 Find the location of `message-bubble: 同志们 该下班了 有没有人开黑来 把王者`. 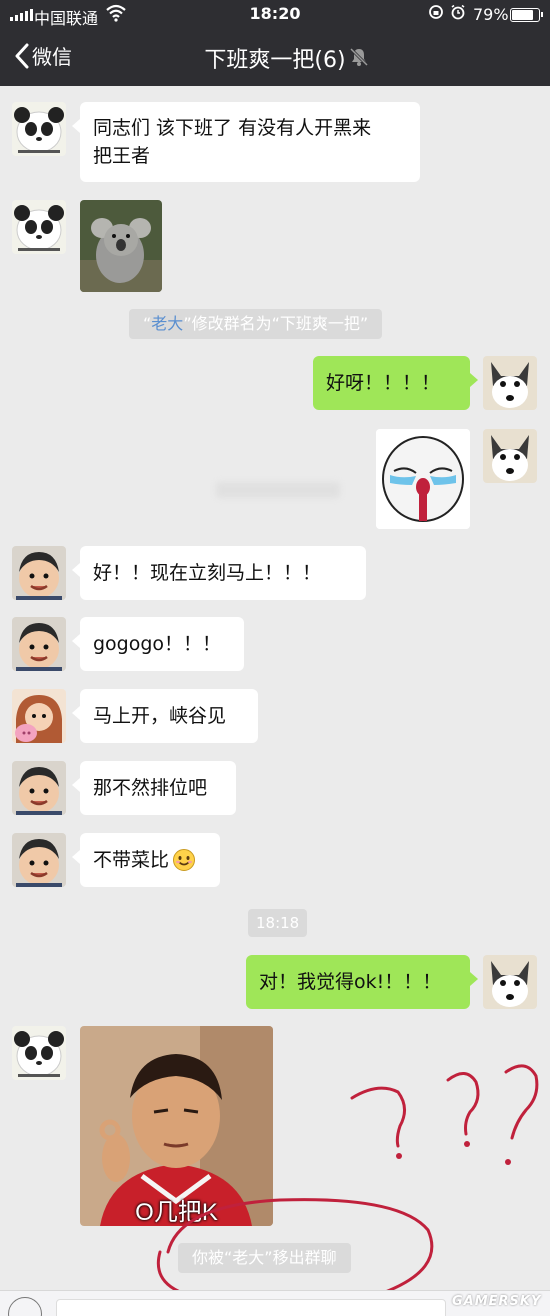

message-bubble: 同志们 该下班了 有没有人开黑来 把王者 is located at coordinates (246, 142).